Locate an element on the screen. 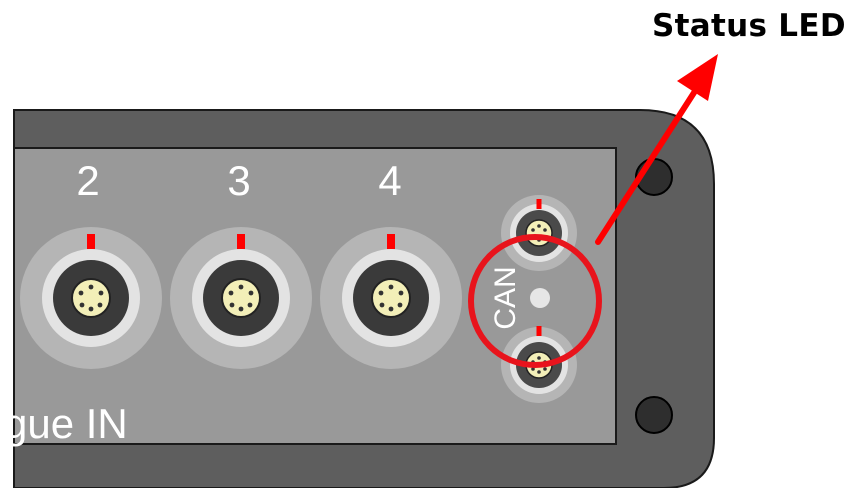  port-number-3: 3 is located at coordinates (238, 180).